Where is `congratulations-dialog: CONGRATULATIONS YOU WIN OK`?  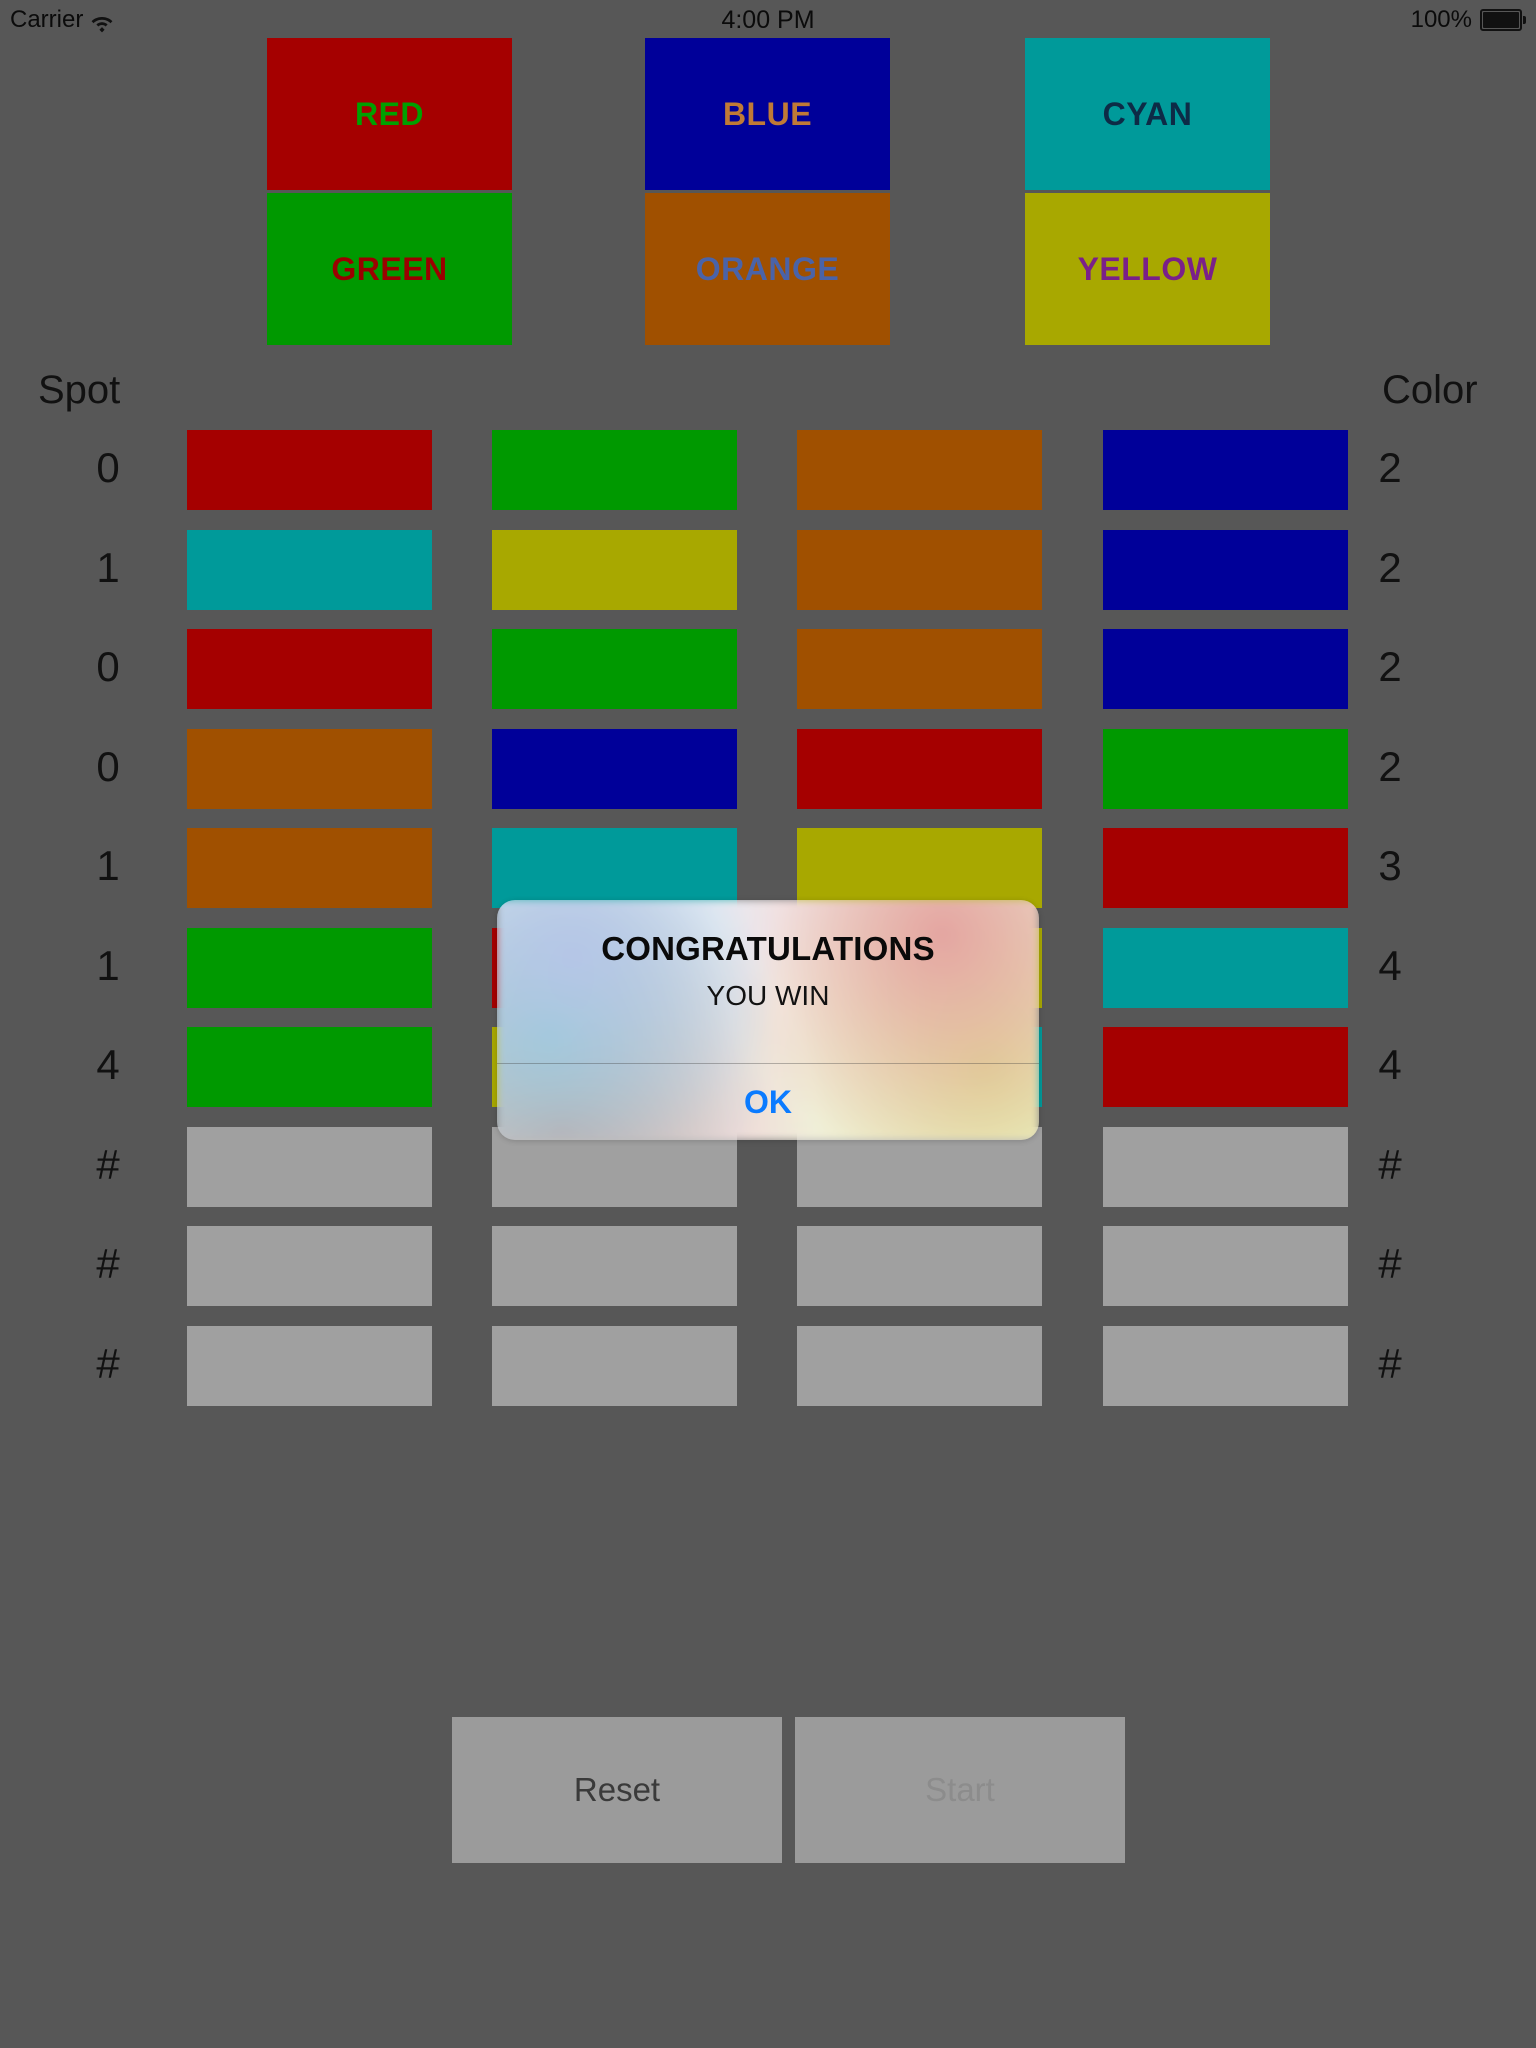 congratulations-dialog: CONGRATULATIONS YOU WIN OK is located at coordinates (768, 1020).